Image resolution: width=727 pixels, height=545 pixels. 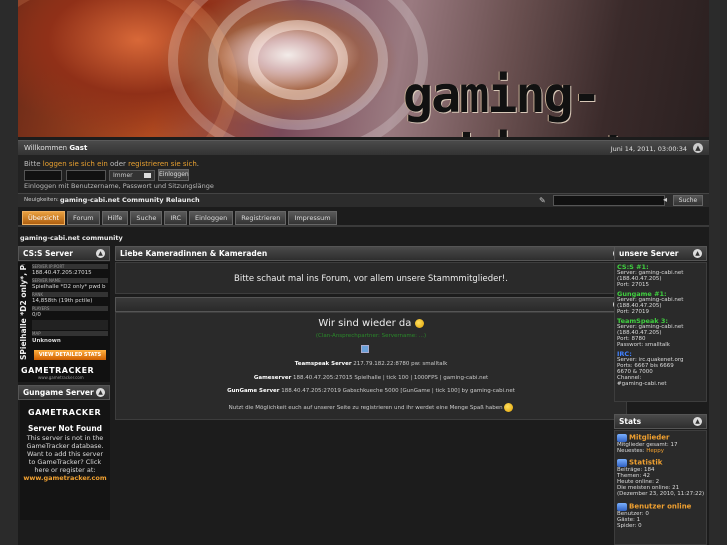 I want to click on gungame-server-panel-header: Gungame Server ▲, so click(x=64, y=392).